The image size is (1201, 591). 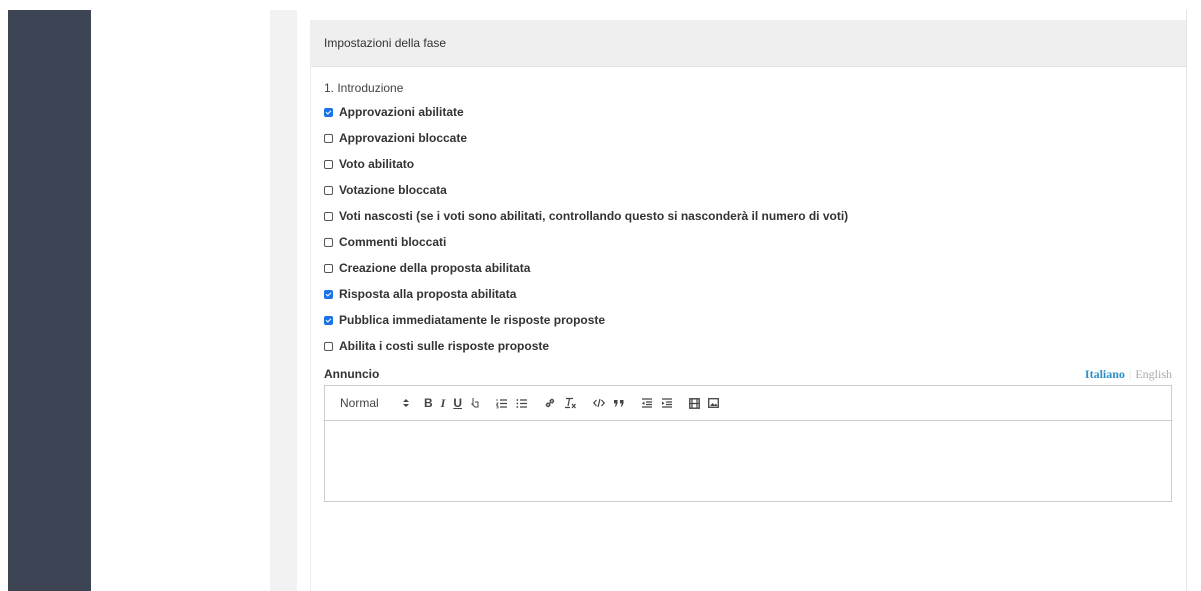 I want to click on announcement-label: Annuncio, so click(x=352, y=374).